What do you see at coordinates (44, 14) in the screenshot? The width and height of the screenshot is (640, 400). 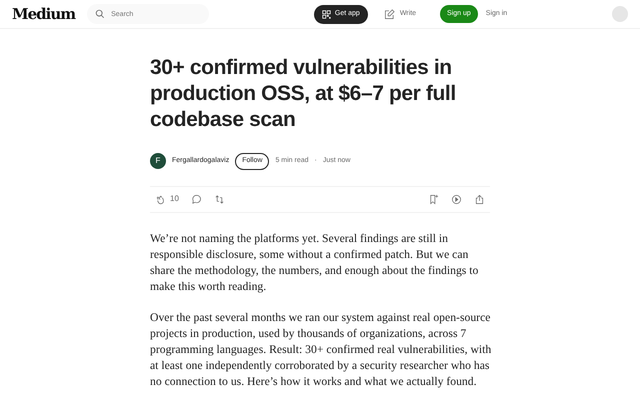 I see `logo: Medium` at bounding box center [44, 14].